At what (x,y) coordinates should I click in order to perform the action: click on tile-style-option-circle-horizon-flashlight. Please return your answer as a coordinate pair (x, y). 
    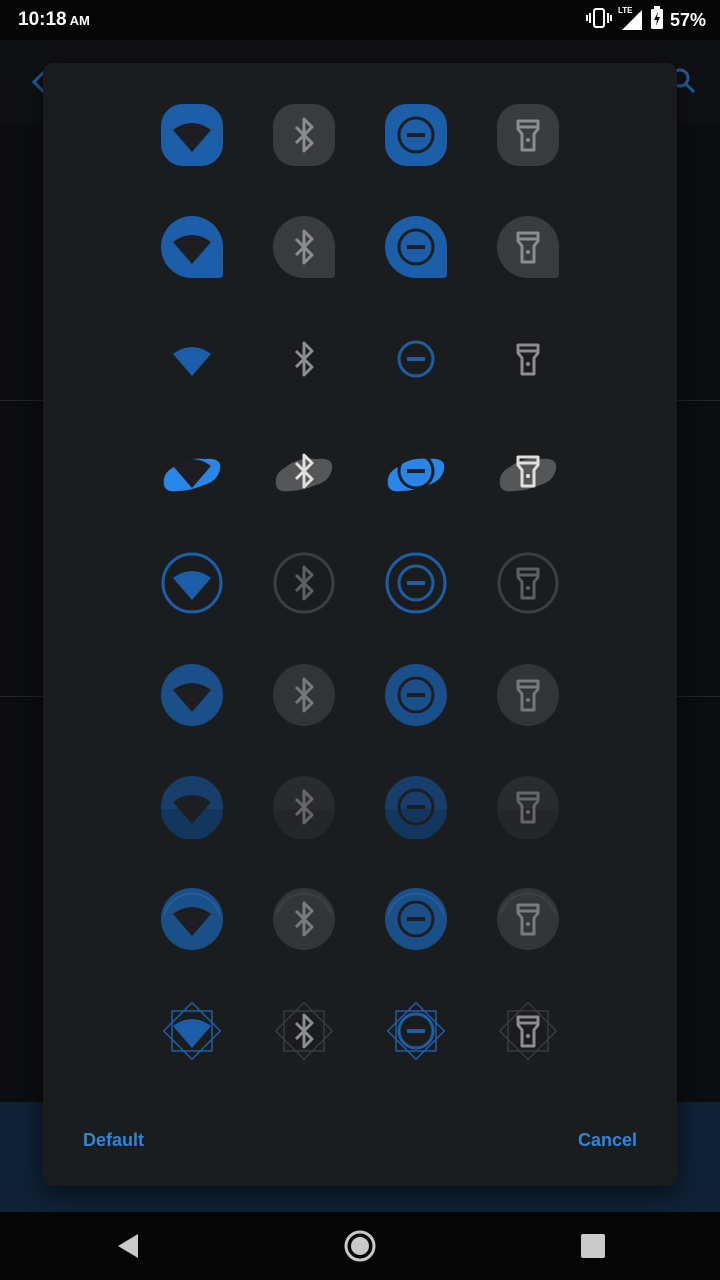
    Looking at the image, I should click on (528, 807).